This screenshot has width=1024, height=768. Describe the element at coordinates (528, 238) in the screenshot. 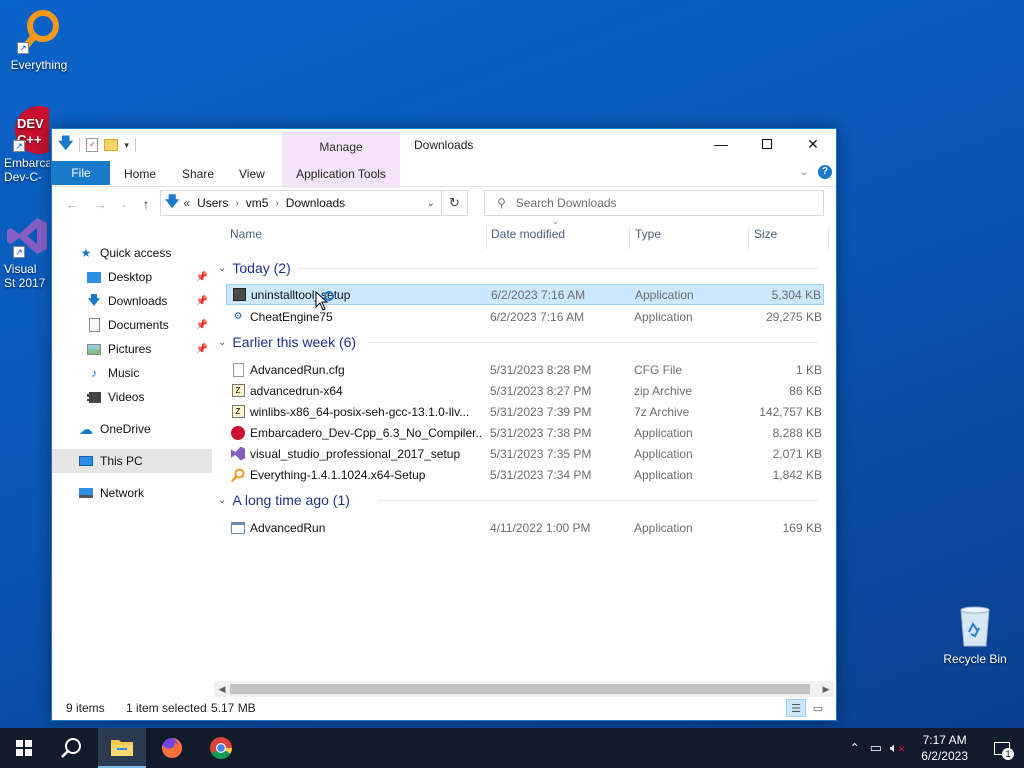

I see `column-header-date: Date modified` at that location.